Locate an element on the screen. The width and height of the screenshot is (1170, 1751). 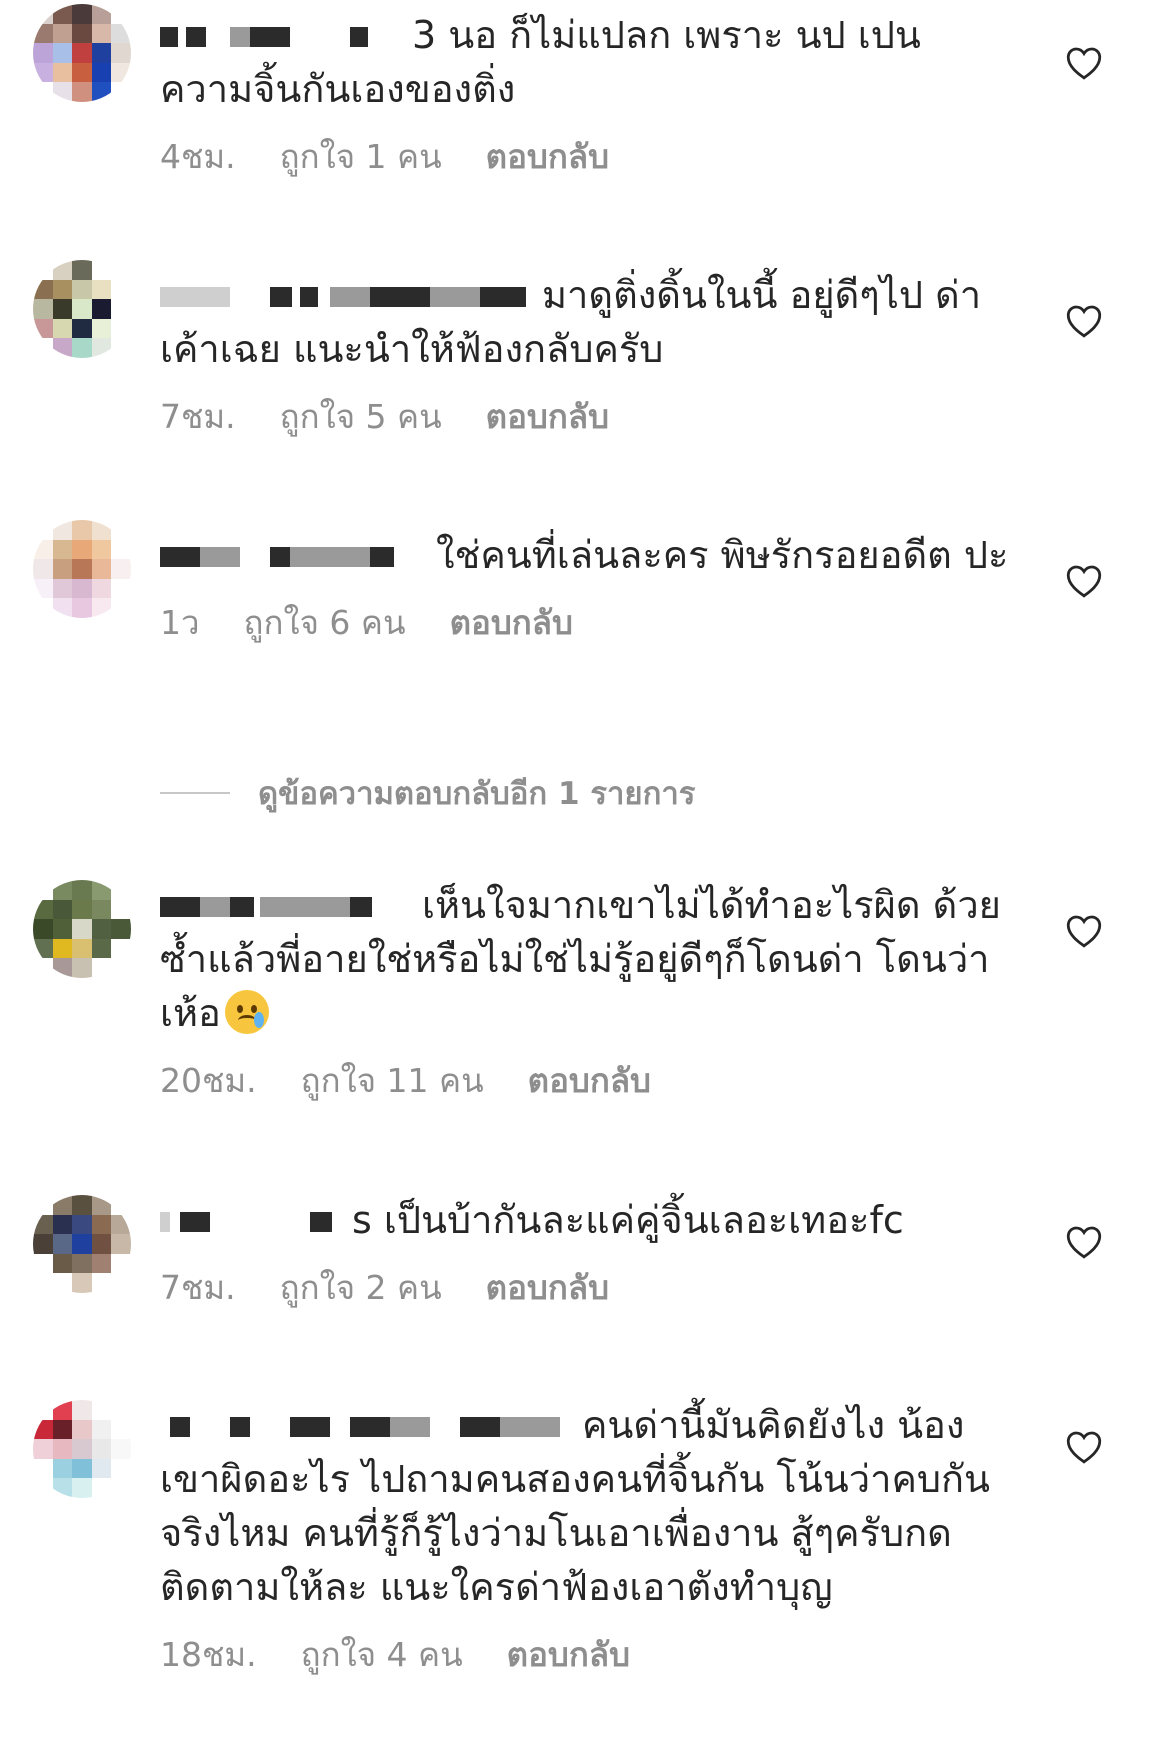
divider is located at coordinates (195, 793).